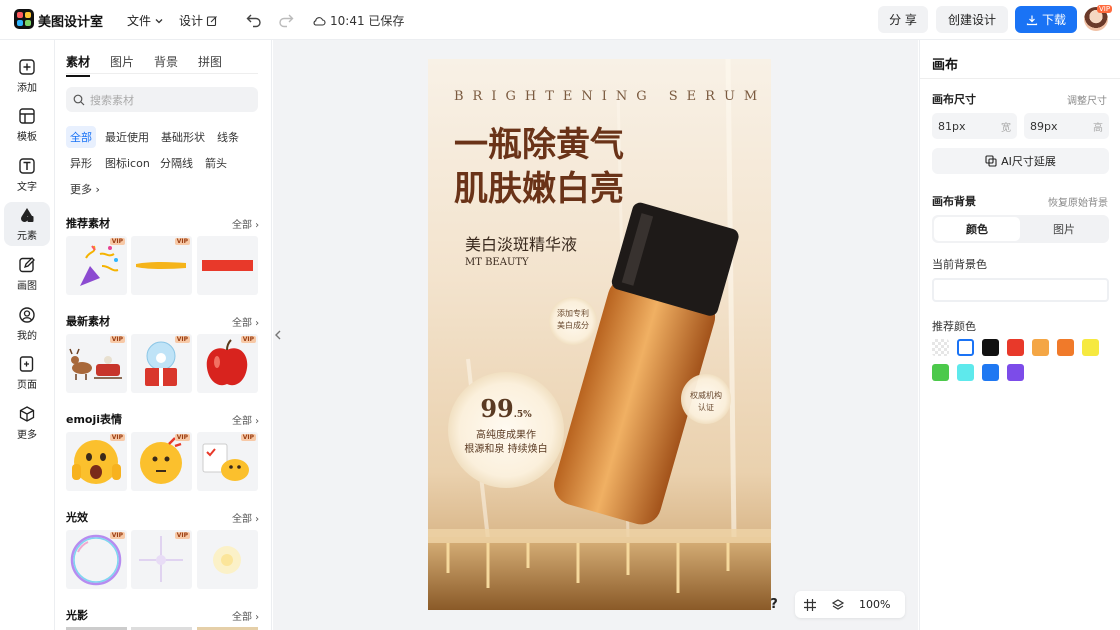  What do you see at coordinates (1090, 347) in the screenshot?
I see `swatch-yellow` at bounding box center [1090, 347].